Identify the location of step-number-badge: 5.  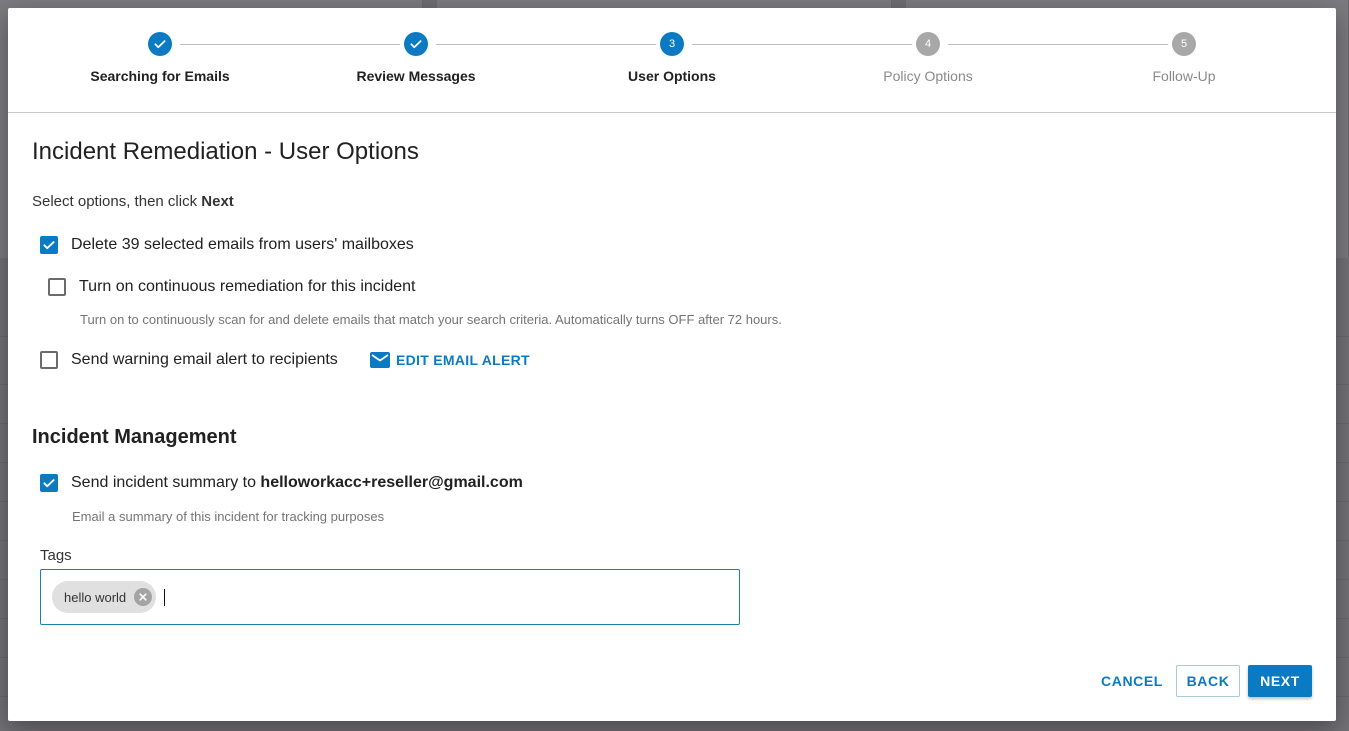
(1184, 44).